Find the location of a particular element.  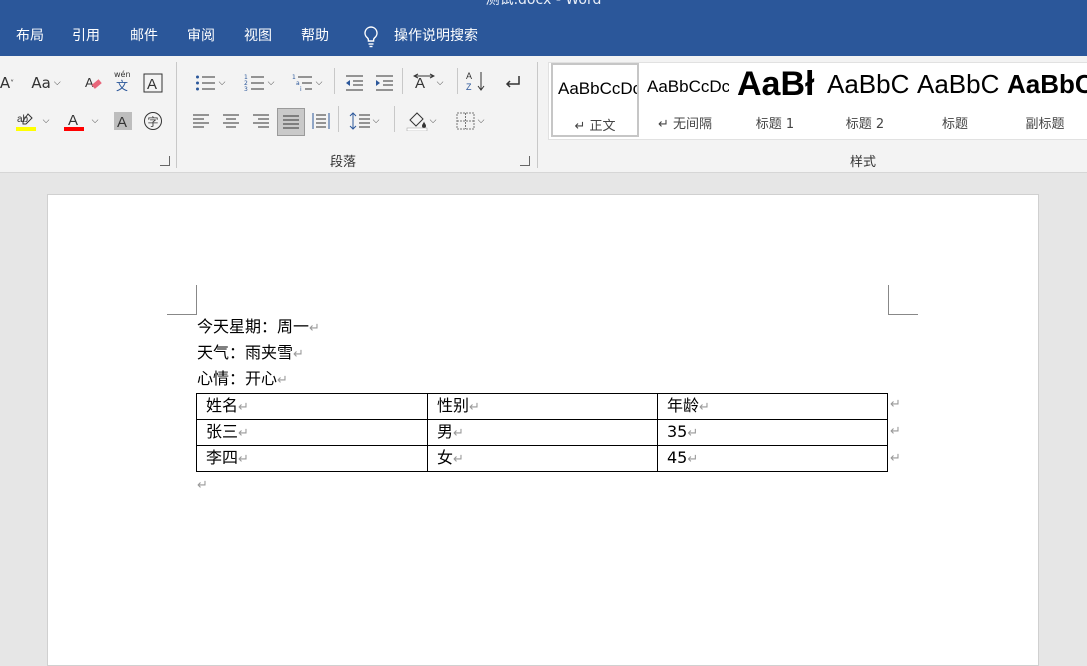

table-cell: 男↵ is located at coordinates (542, 432).